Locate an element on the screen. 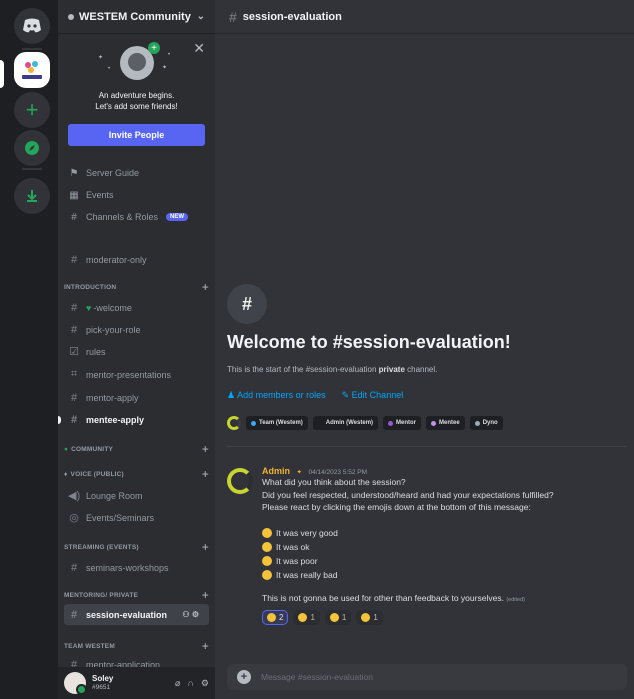 The height and width of the screenshot is (699, 634). microphone-muted-icon: ⌀ is located at coordinates (177, 683).